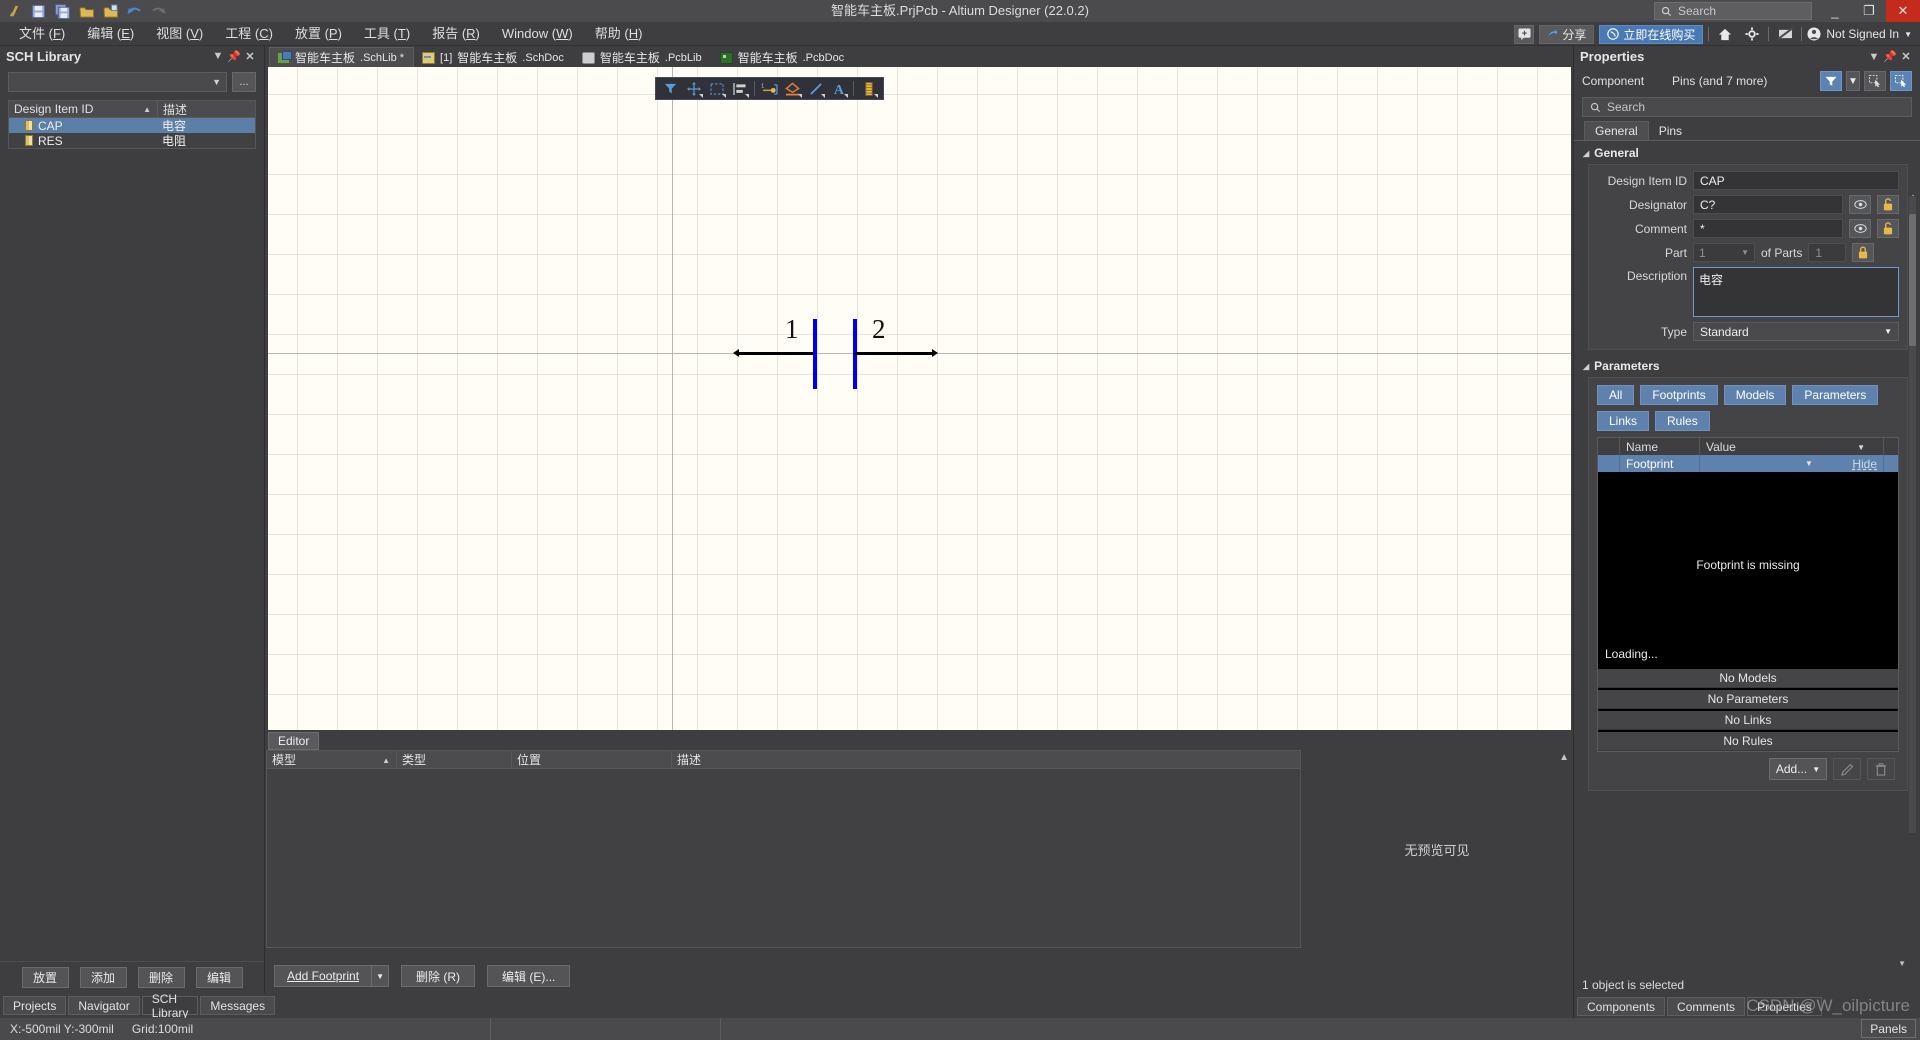 This screenshot has width=1920, height=1040. What do you see at coordinates (1706, 1006) in the screenshot?
I see `tab-comments: Comments` at bounding box center [1706, 1006].